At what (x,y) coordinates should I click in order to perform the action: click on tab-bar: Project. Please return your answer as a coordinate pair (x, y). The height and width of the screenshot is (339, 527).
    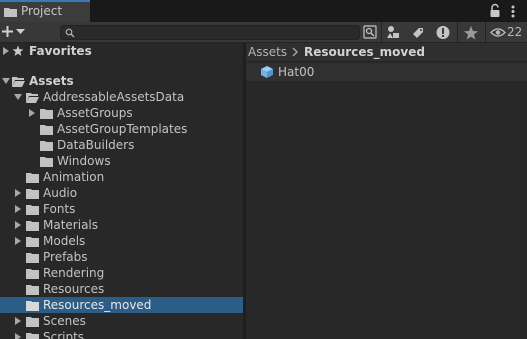
    Looking at the image, I should click on (263, 11).